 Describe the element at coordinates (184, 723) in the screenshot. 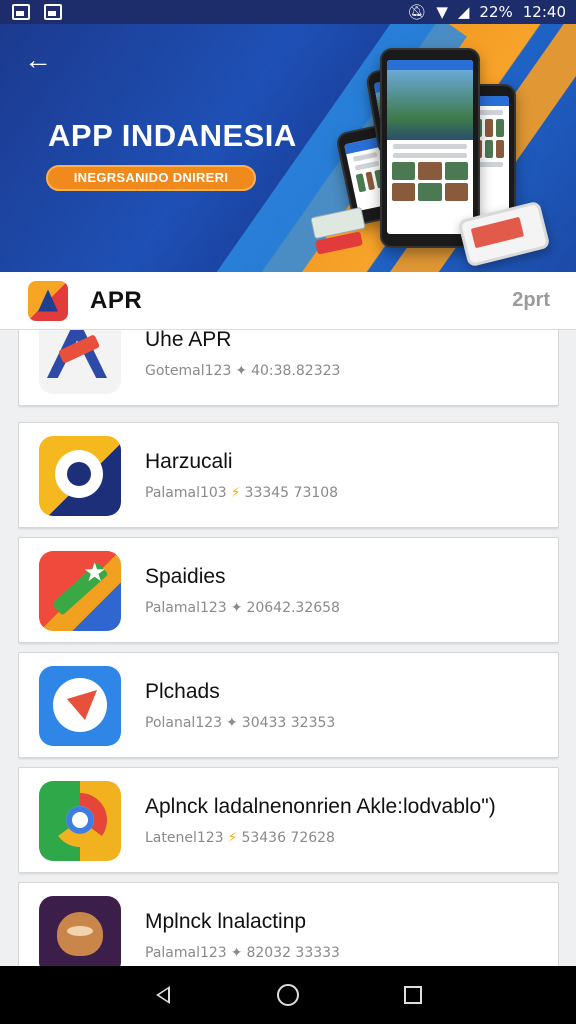

I see `app-meta-publisher: Polanal123` at that location.